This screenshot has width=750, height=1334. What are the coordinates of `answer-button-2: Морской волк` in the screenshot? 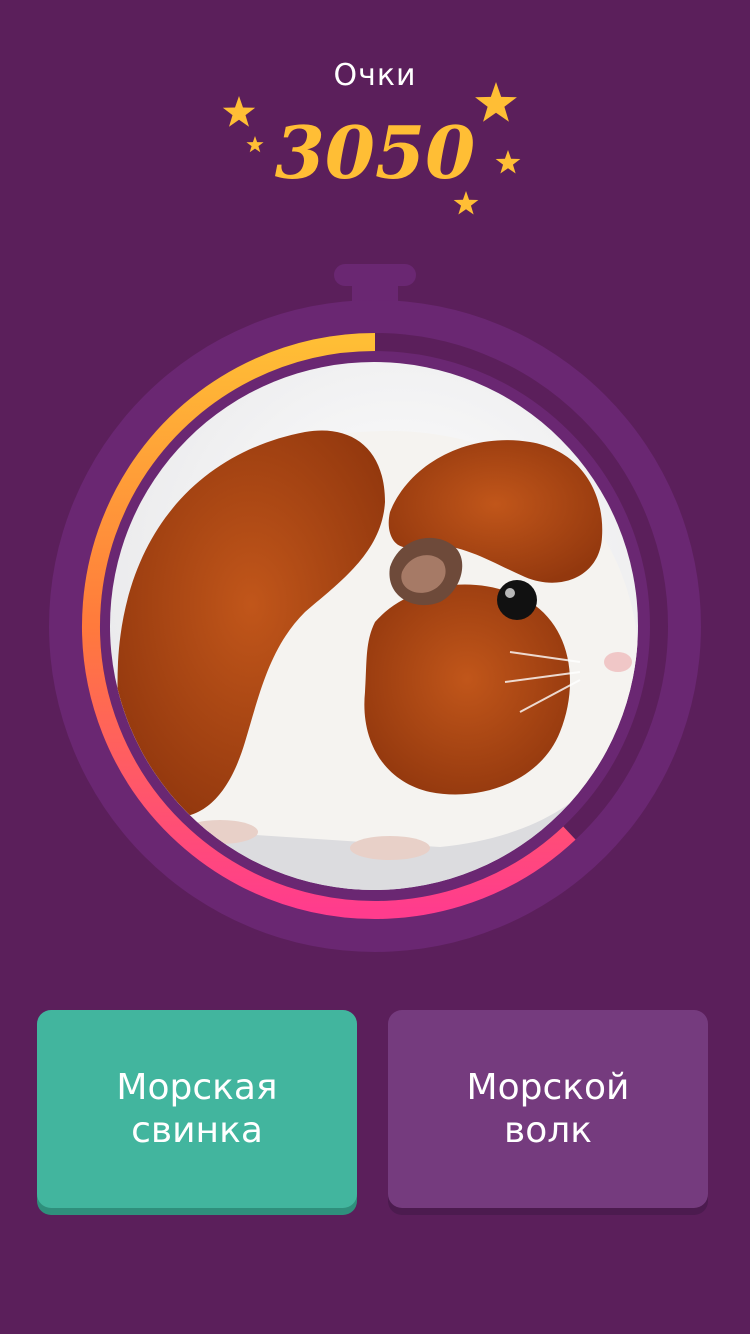 It's located at (548, 1109).